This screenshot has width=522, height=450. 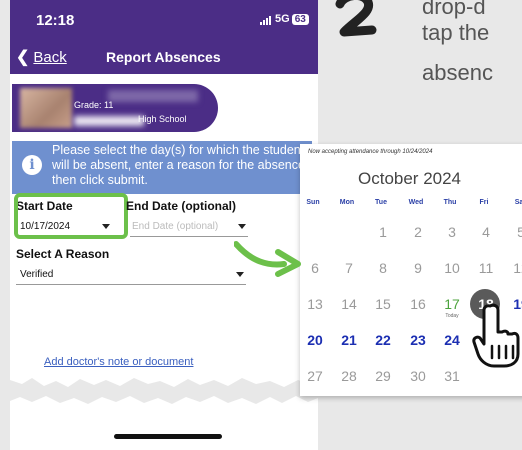 I want to click on calendar-day: 9, so click(x=418, y=268).